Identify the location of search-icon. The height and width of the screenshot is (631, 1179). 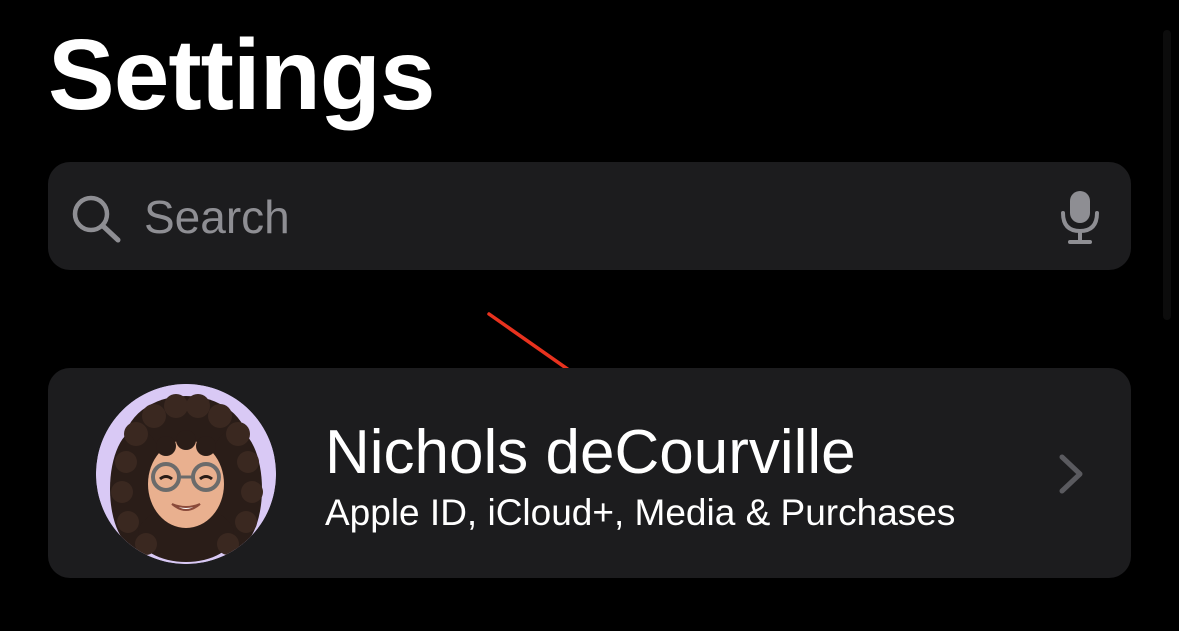
(96, 219).